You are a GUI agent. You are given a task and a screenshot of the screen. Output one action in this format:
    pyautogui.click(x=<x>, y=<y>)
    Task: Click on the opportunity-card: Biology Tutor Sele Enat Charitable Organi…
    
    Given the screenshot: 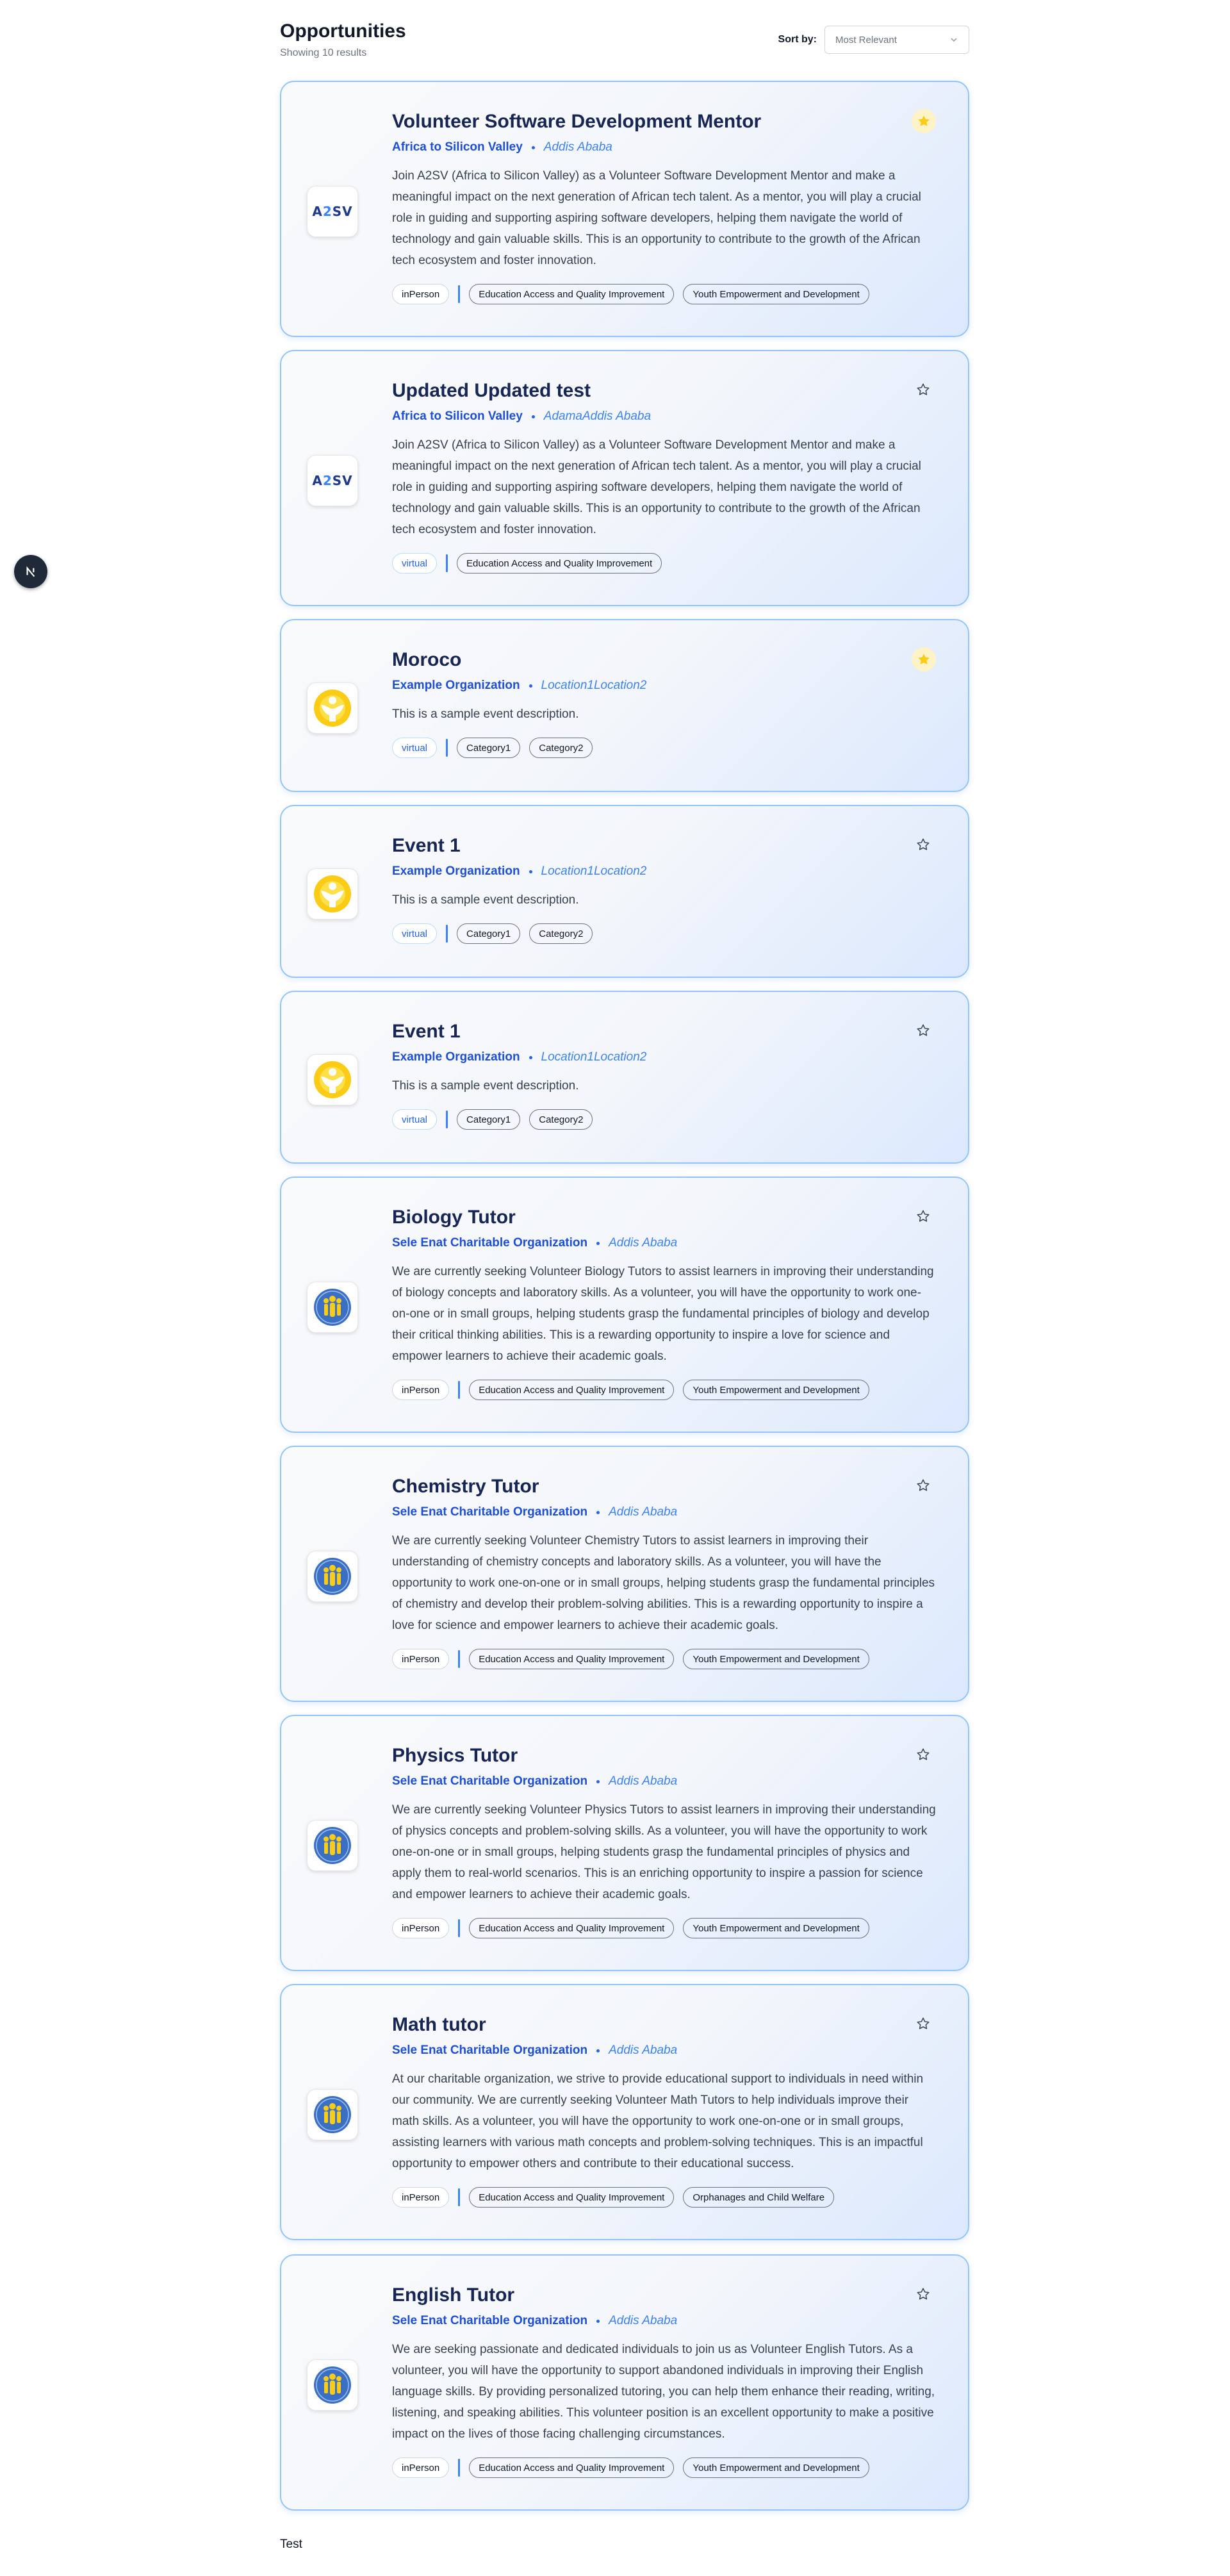 What is the action you would take?
    pyautogui.click(x=624, y=1305)
    